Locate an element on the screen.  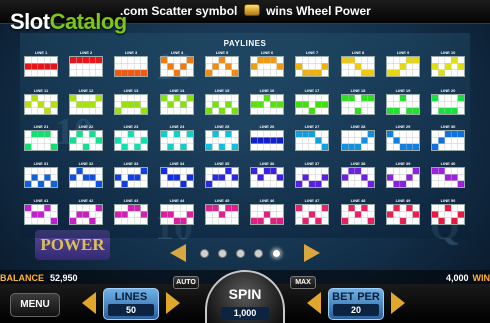
payline-label: LINE 17 is located at coordinates (312, 90).